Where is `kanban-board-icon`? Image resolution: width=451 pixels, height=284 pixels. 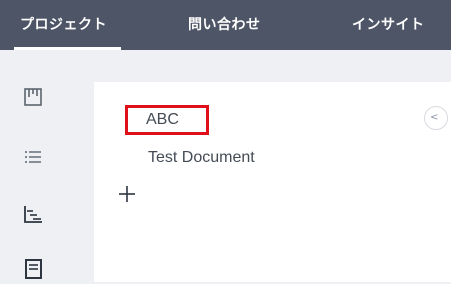
kanban-board-icon is located at coordinates (33, 97).